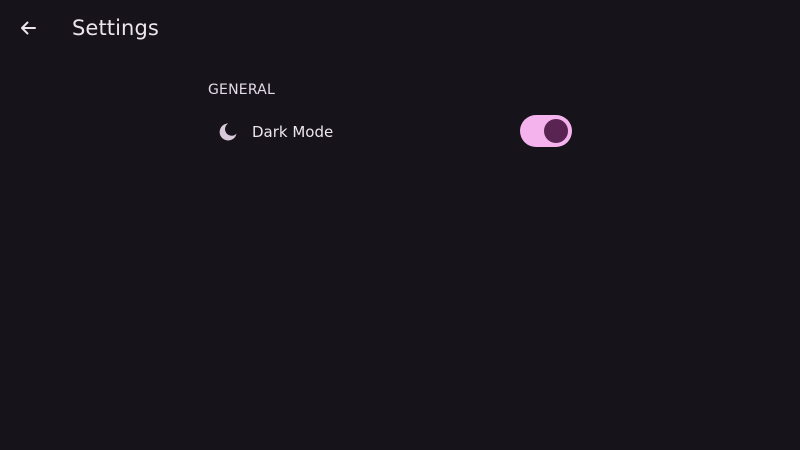 This screenshot has height=450, width=800. What do you see at coordinates (115, 28) in the screenshot?
I see `page-title: Settings` at bounding box center [115, 28].